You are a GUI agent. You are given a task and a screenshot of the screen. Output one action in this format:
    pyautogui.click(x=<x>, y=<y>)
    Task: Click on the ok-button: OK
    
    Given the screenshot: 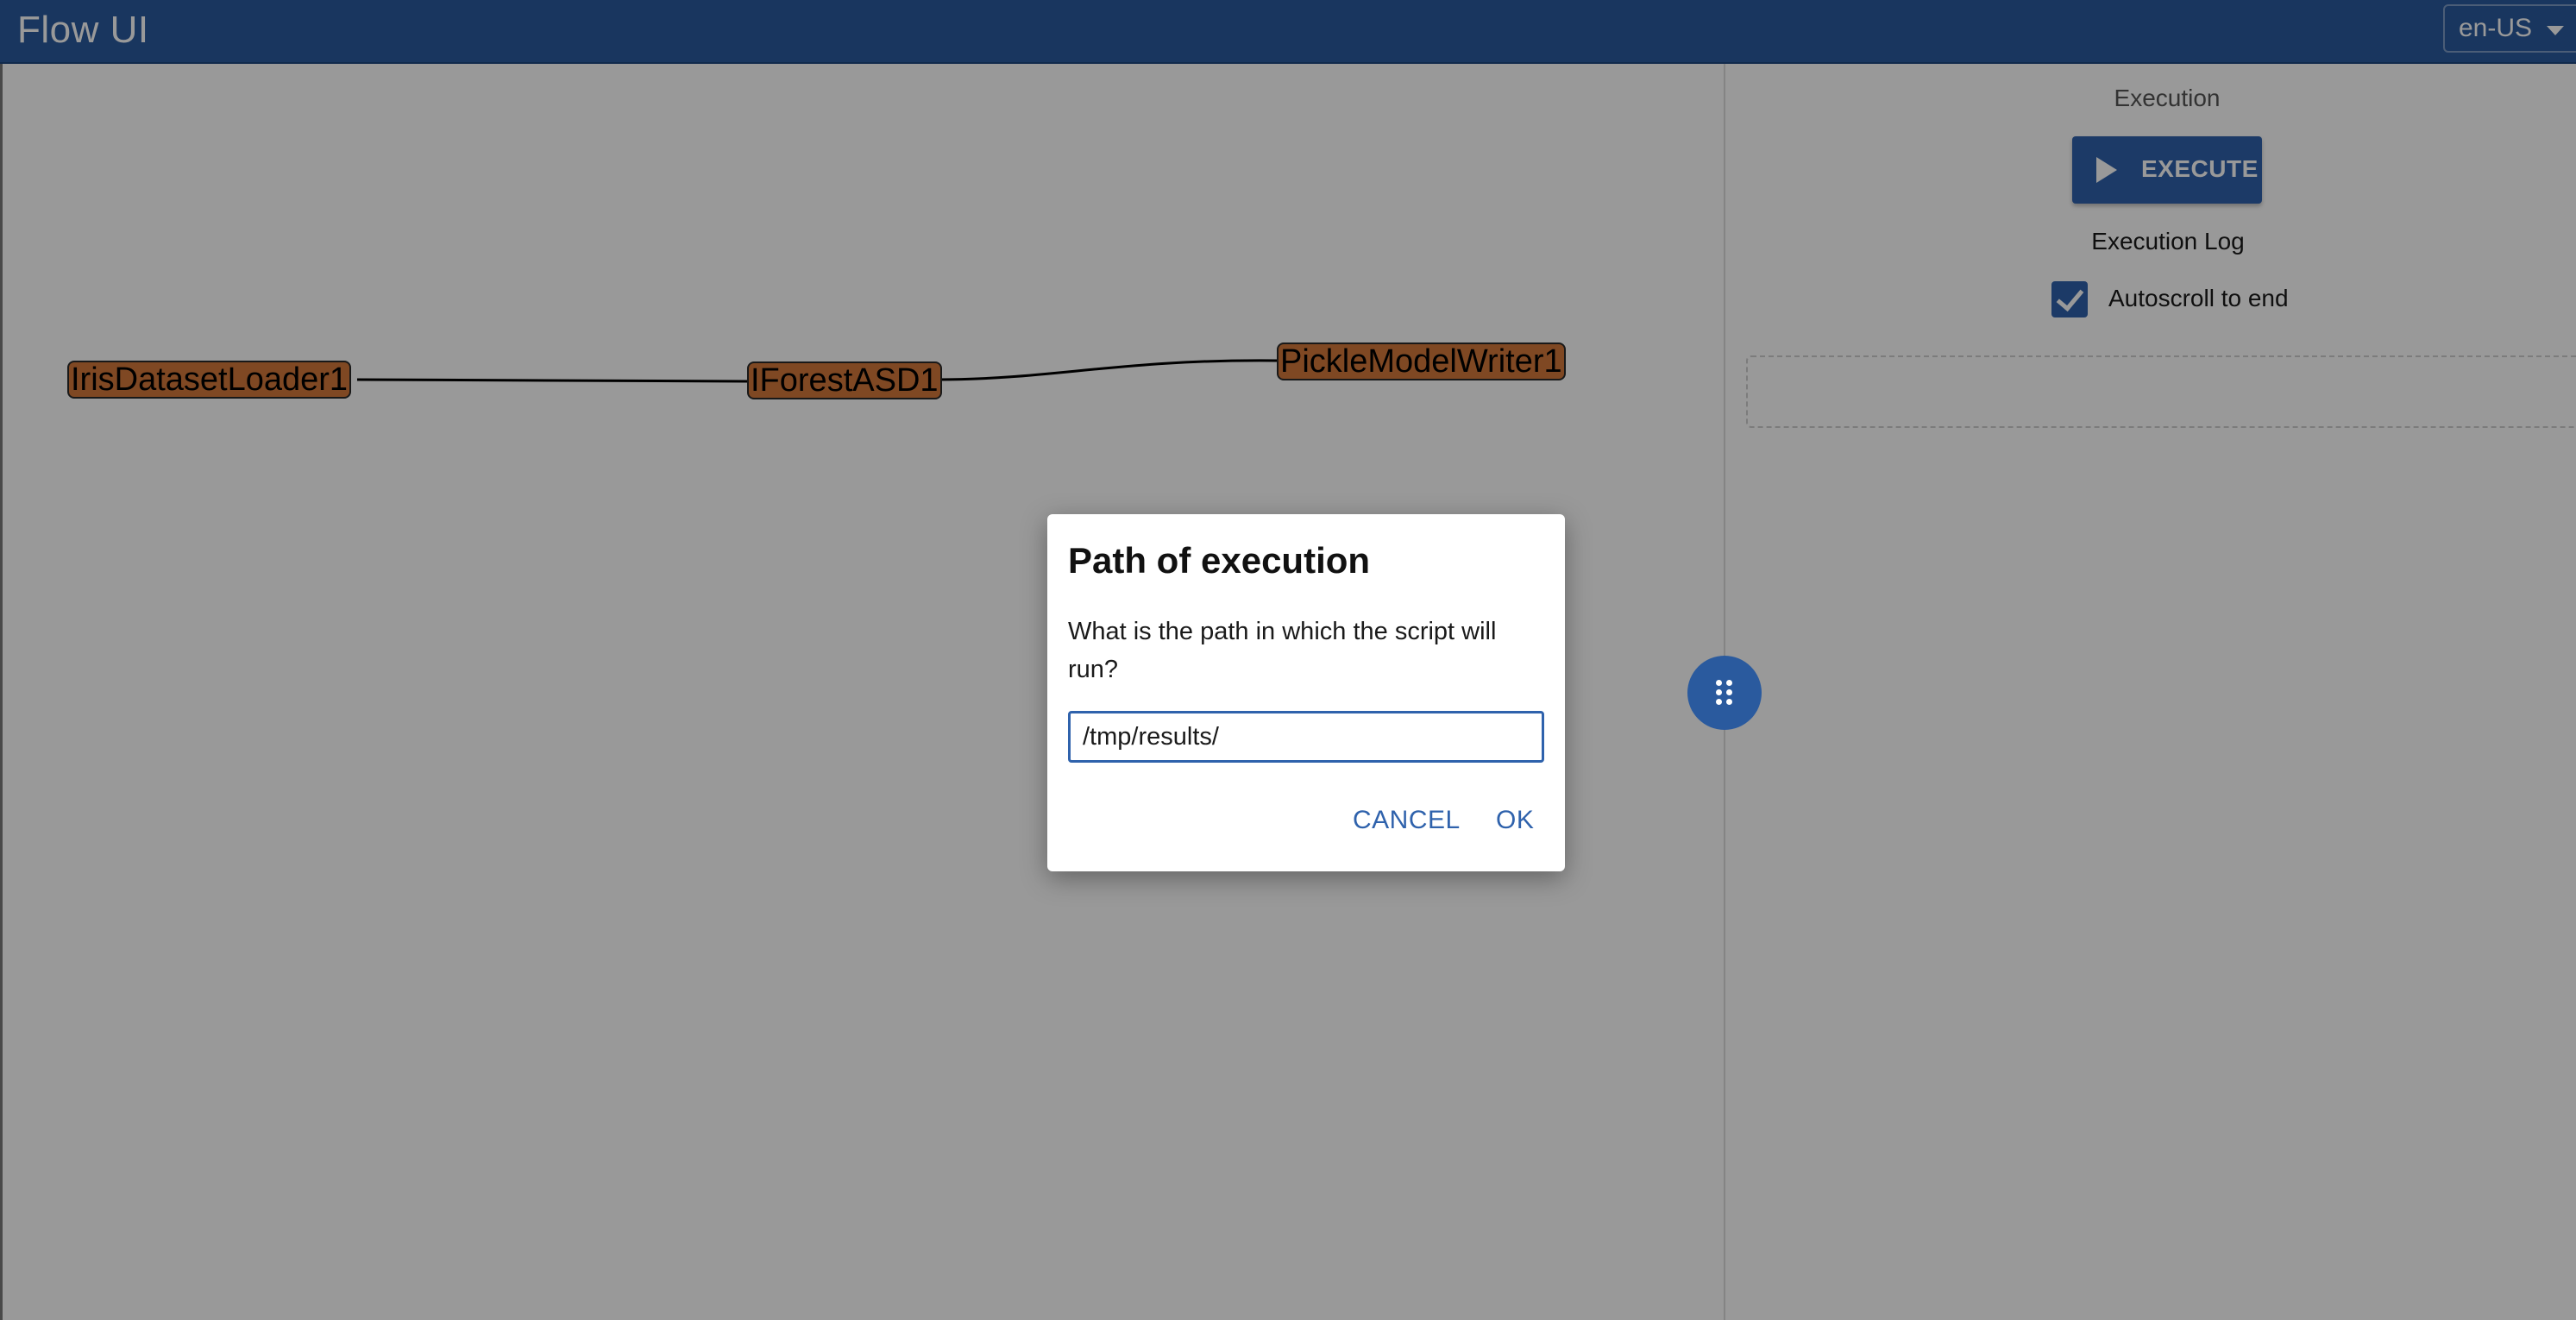 What is the action you would take?
    pyautogui.click(x=1515, y=821)
    